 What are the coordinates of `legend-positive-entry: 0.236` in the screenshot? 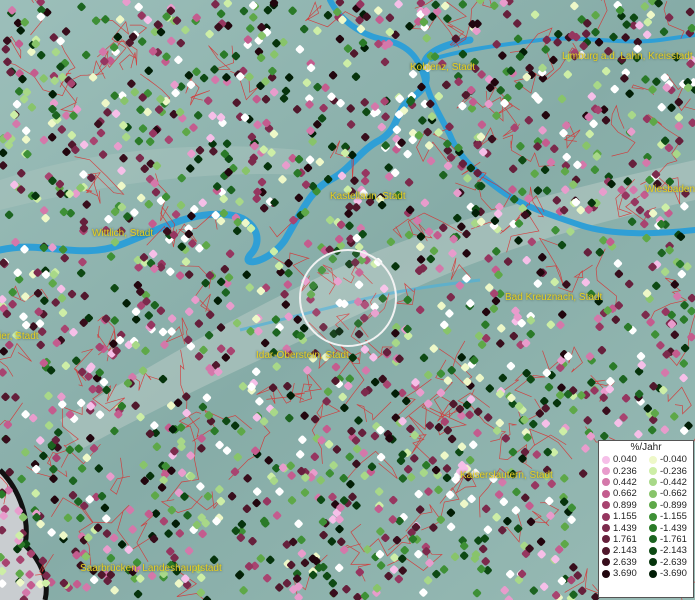 It's located at (622, 471).